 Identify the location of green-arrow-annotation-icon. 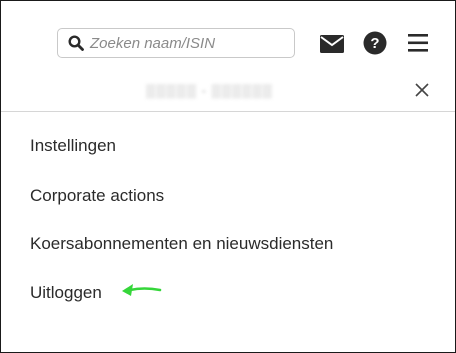
(141, 289).